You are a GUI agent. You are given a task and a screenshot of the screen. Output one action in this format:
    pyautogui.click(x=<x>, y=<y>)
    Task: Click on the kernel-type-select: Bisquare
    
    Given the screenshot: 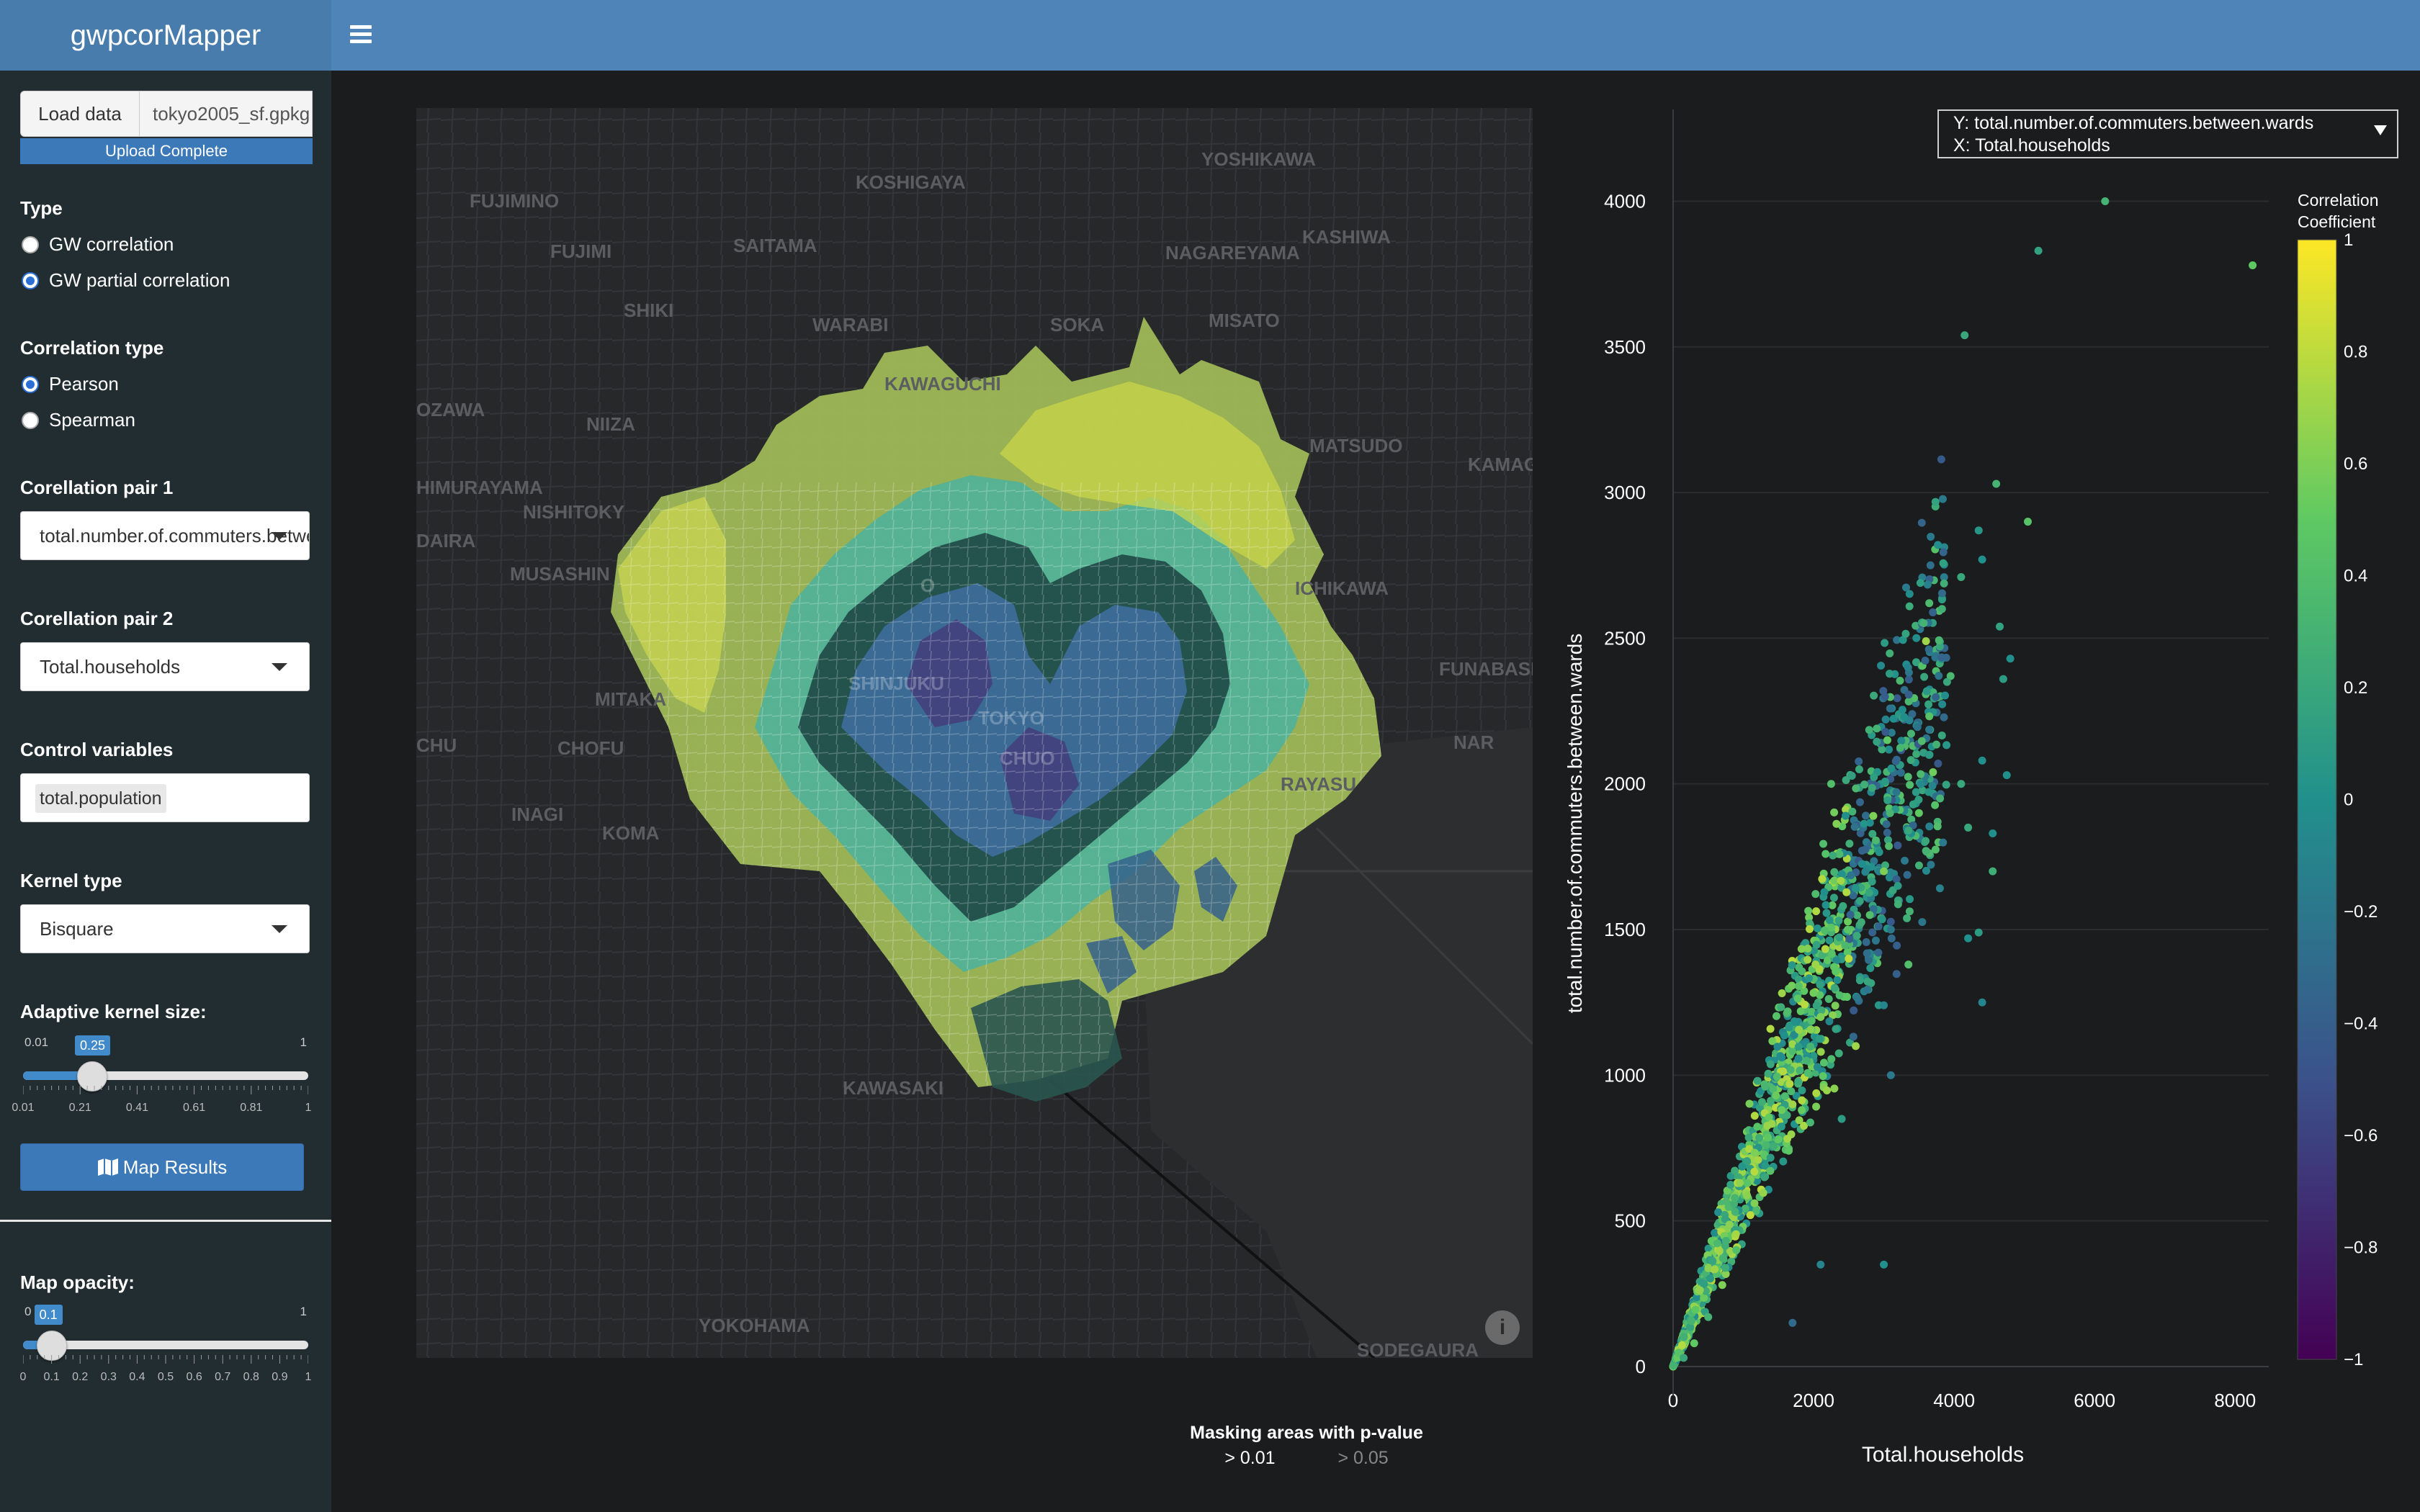 What is the action you would take?
    pyautogui.click(x=165, y=928)
    